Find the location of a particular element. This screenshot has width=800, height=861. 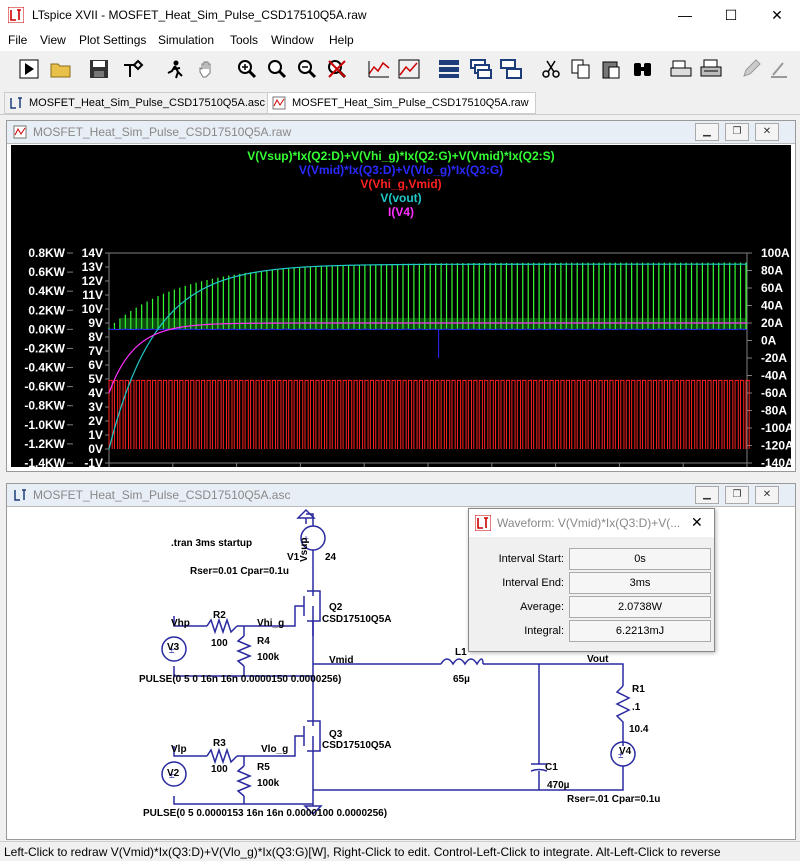

zoom-area-icon is located at coordinates (277, 69).